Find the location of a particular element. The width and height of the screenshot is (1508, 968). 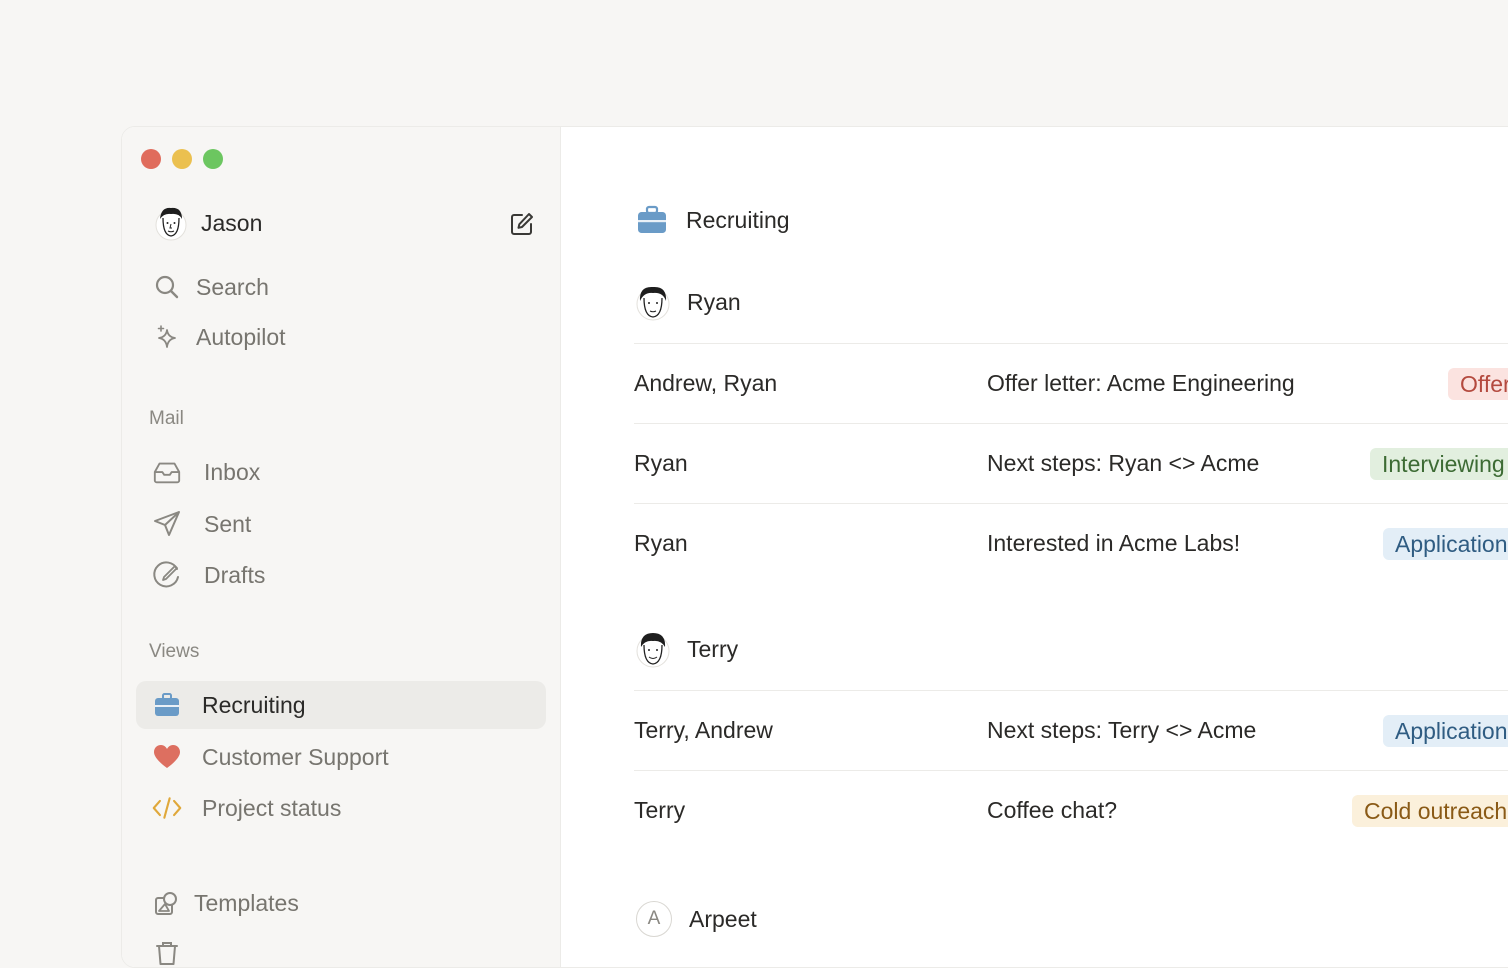

sidebar-item-label: Recruiting is located at coordinates (254, 704).